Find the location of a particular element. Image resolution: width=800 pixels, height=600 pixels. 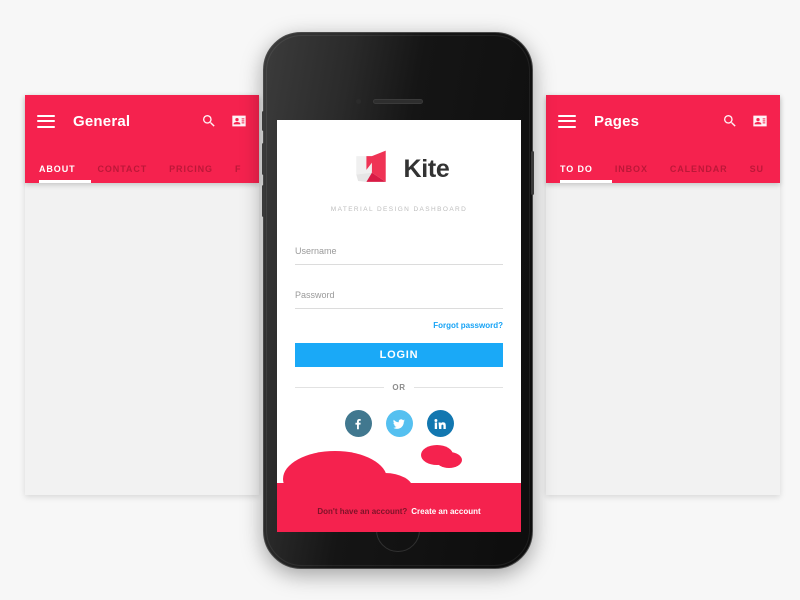

or-divider: OR is located at coordinates (399, 387).